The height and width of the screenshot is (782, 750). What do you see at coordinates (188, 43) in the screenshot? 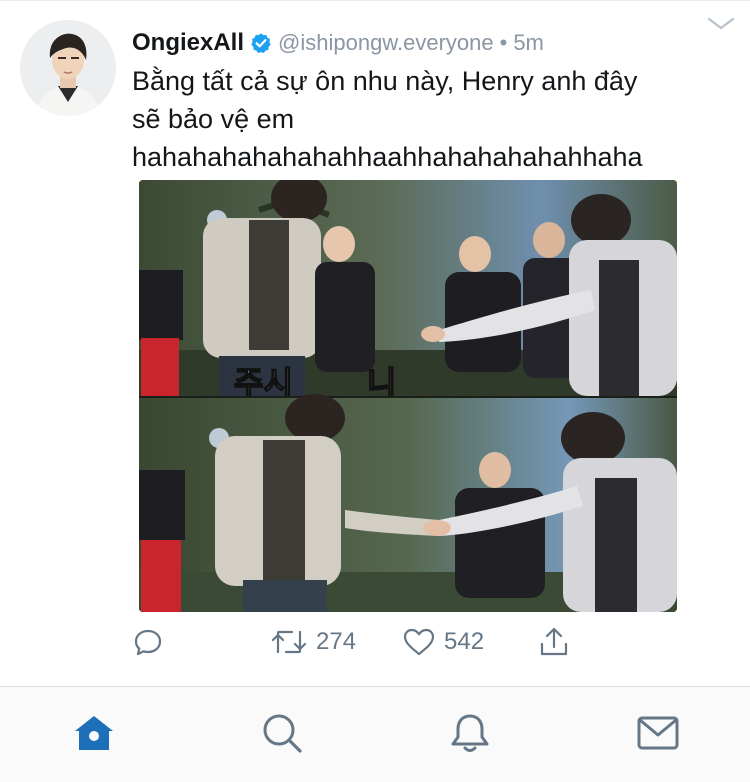
I see `display-name: OngiexAll` at bounding box center [188, 43].